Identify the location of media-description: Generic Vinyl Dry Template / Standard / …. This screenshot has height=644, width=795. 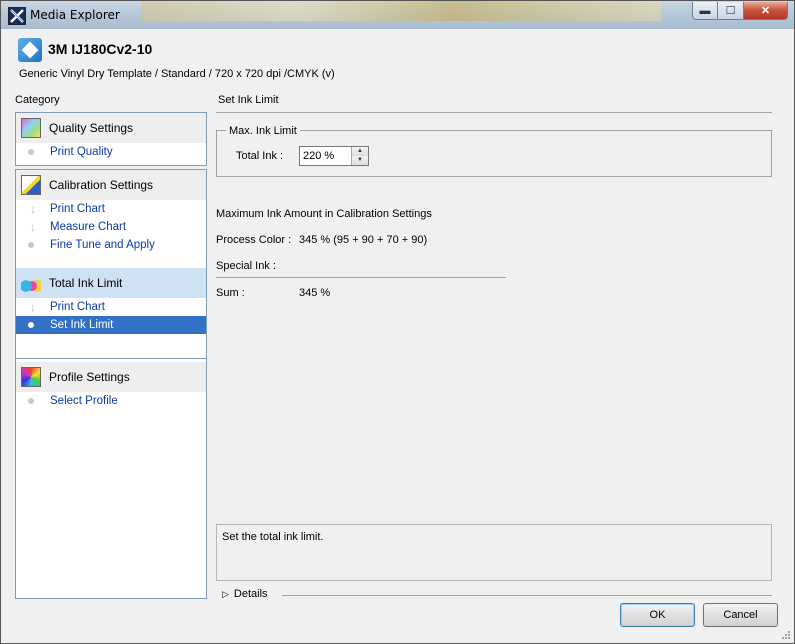
(177, 74).